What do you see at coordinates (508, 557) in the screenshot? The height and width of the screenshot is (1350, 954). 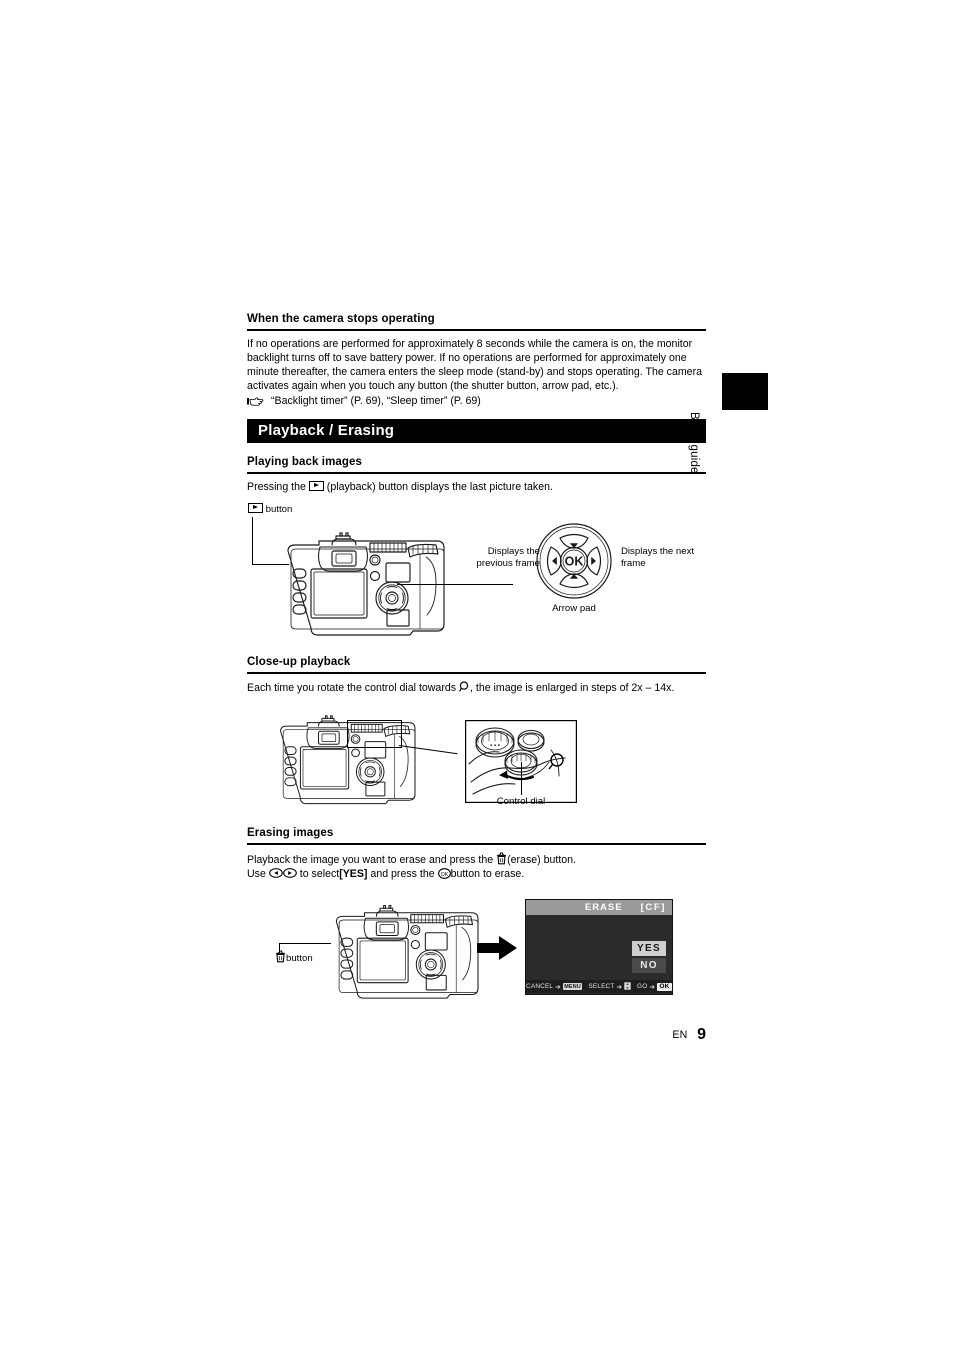 I see `caption-previous-frame: Displays the previous frame` at bounding box center [508, 557].